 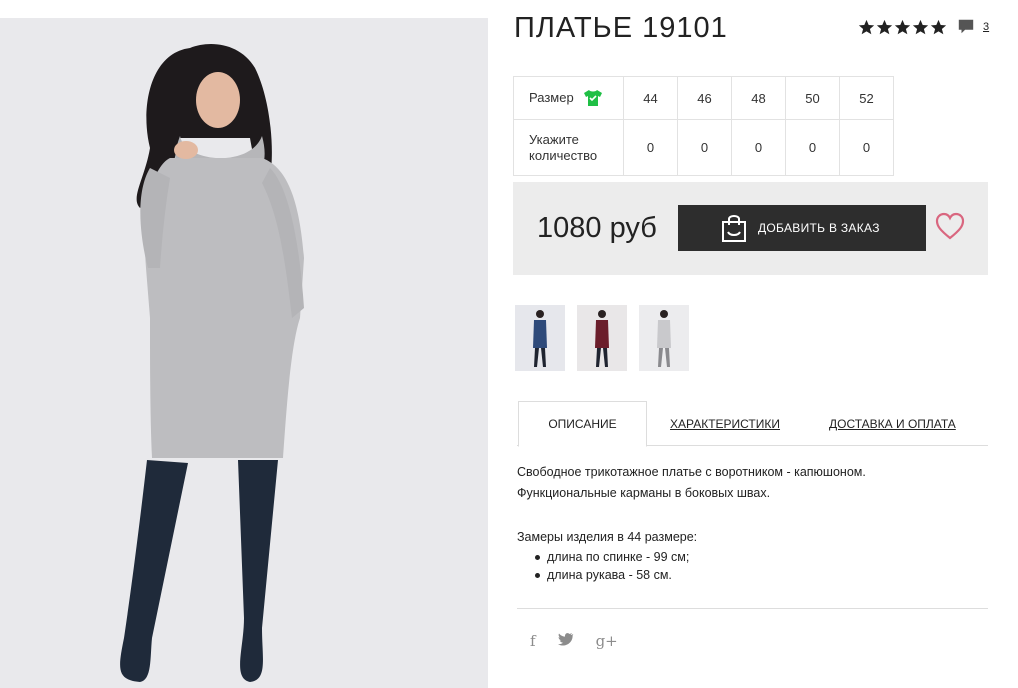 What do you see at coordinates (644, 492) in the screenshot?
I see `description-line: Функциональные карманы в боковых швах.` at bounding box center [644, 492].